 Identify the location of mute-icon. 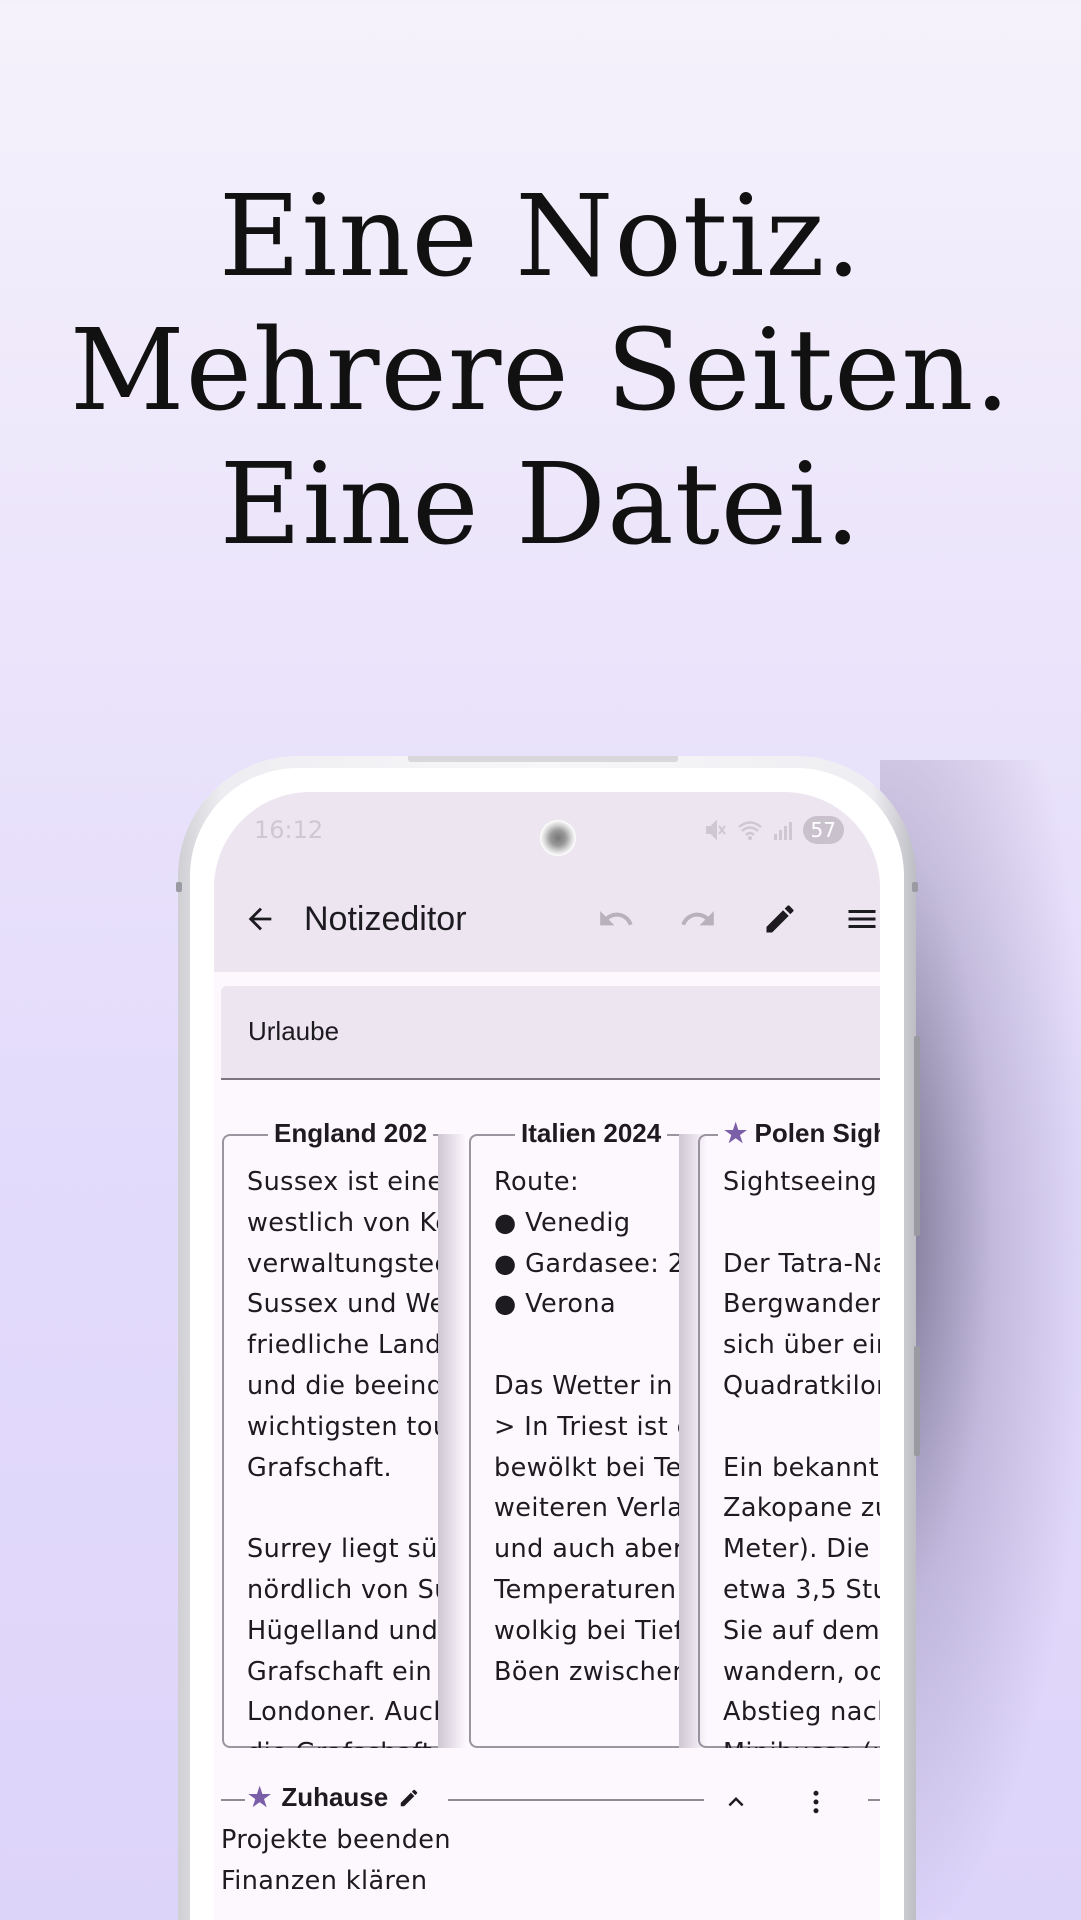
(715, 830).